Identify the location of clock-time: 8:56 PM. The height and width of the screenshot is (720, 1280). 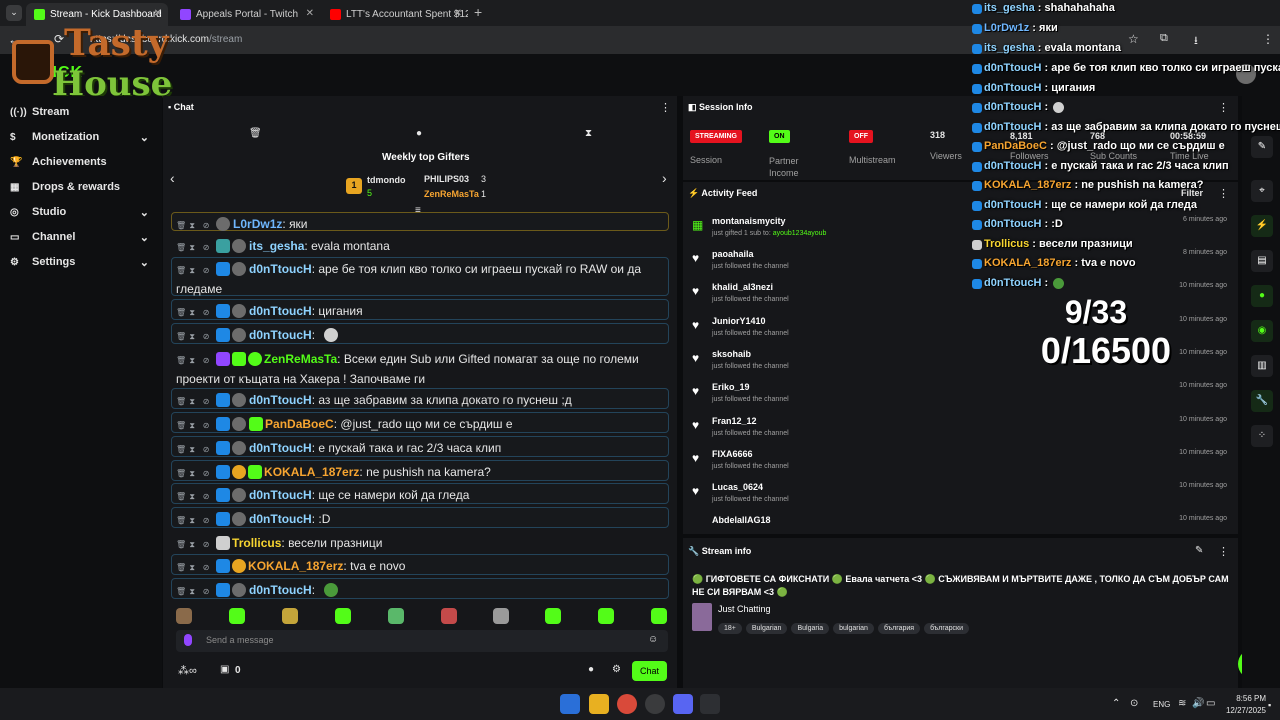
(1246, 698).